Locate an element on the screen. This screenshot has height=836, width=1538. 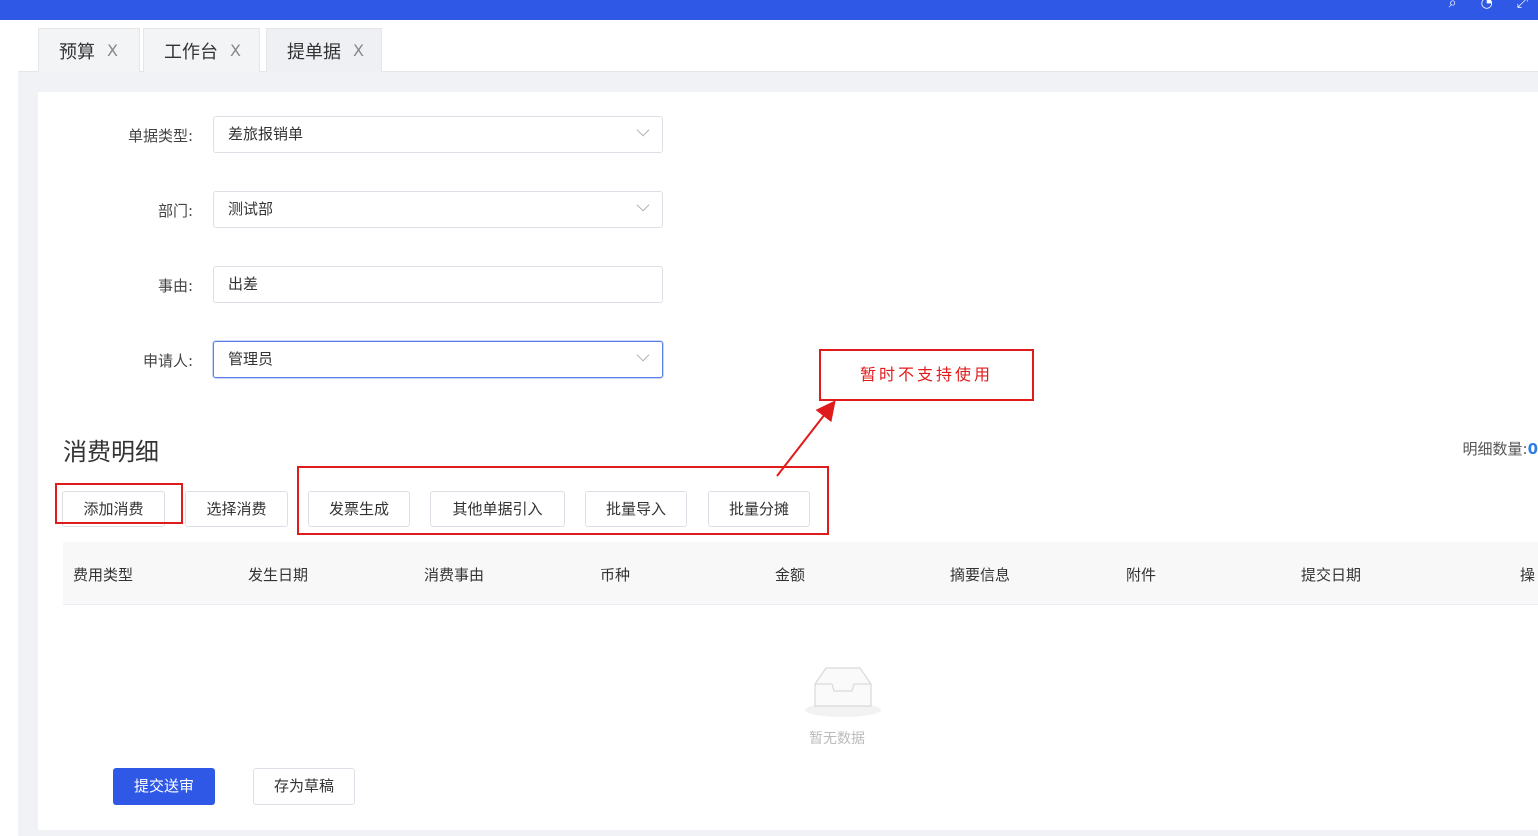
search-icon: ⌕ is located at coordinates (1453, 5).